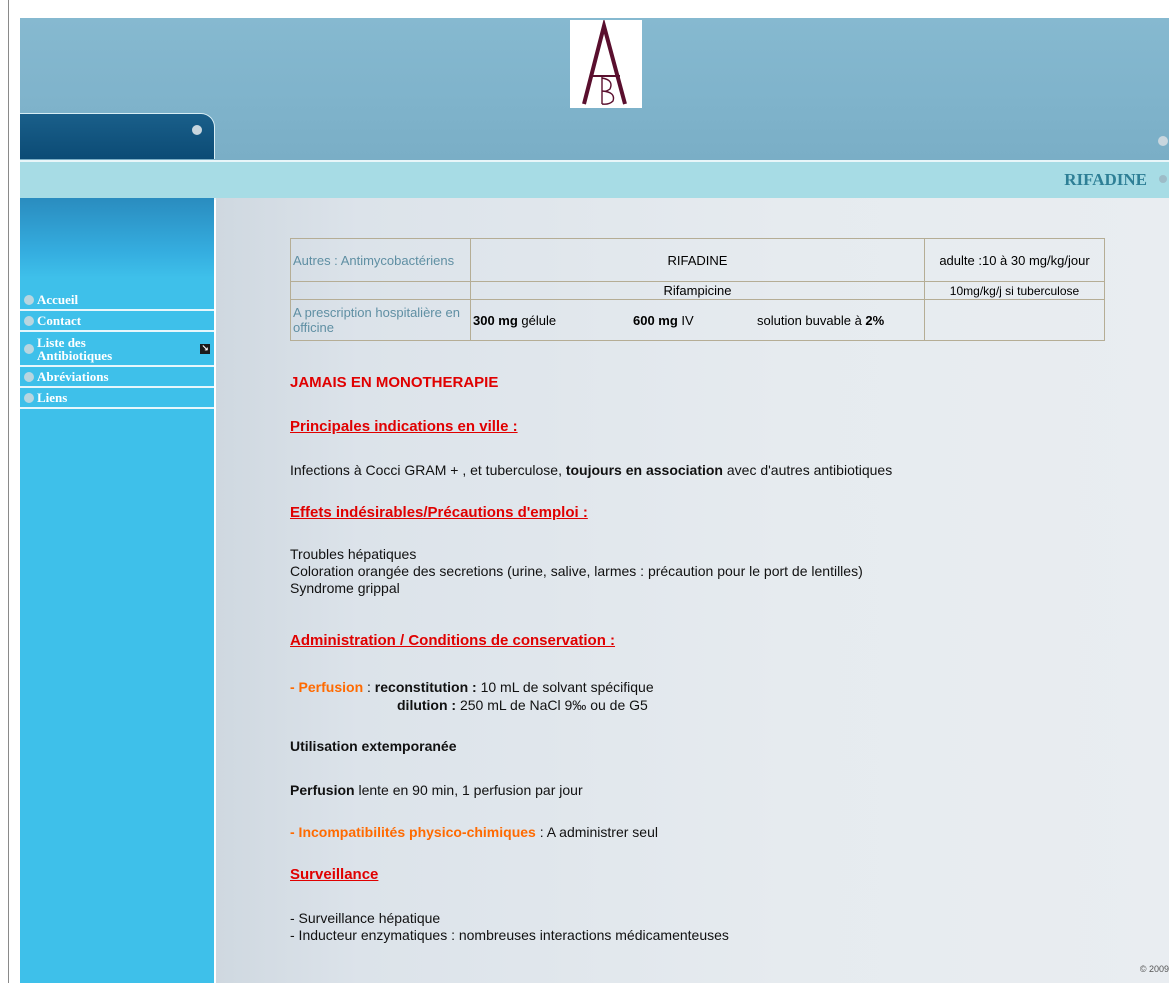 This screenshot has width=1169, height=983. I want to click on form-solution-dose: 2%, so click(875, 320).